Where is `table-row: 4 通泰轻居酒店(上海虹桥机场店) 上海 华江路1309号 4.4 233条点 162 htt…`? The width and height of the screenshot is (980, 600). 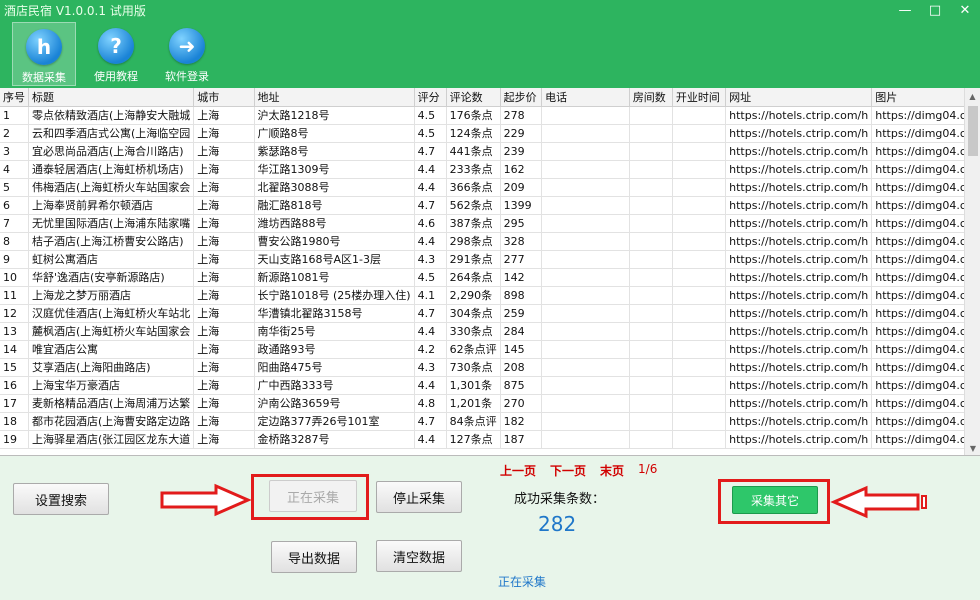 table-row: 4 通泰轻居酒店(上海虹桥机场店) 上海 华江路1309号 4.4 233条点 162 htt… is located at coordinates (490, 169).